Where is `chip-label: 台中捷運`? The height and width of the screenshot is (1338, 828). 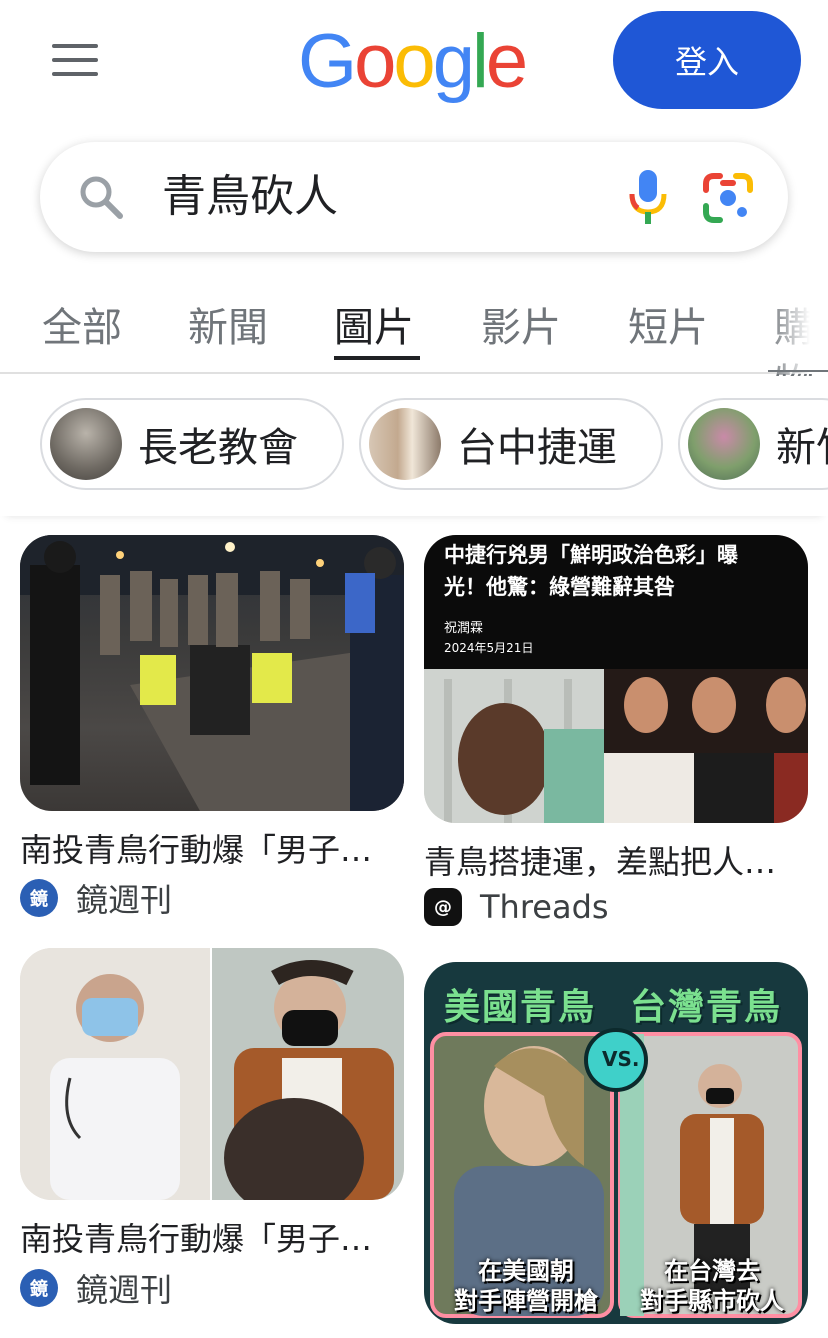
chip-label: 台中捷運 is located at coordinates (537, 448).